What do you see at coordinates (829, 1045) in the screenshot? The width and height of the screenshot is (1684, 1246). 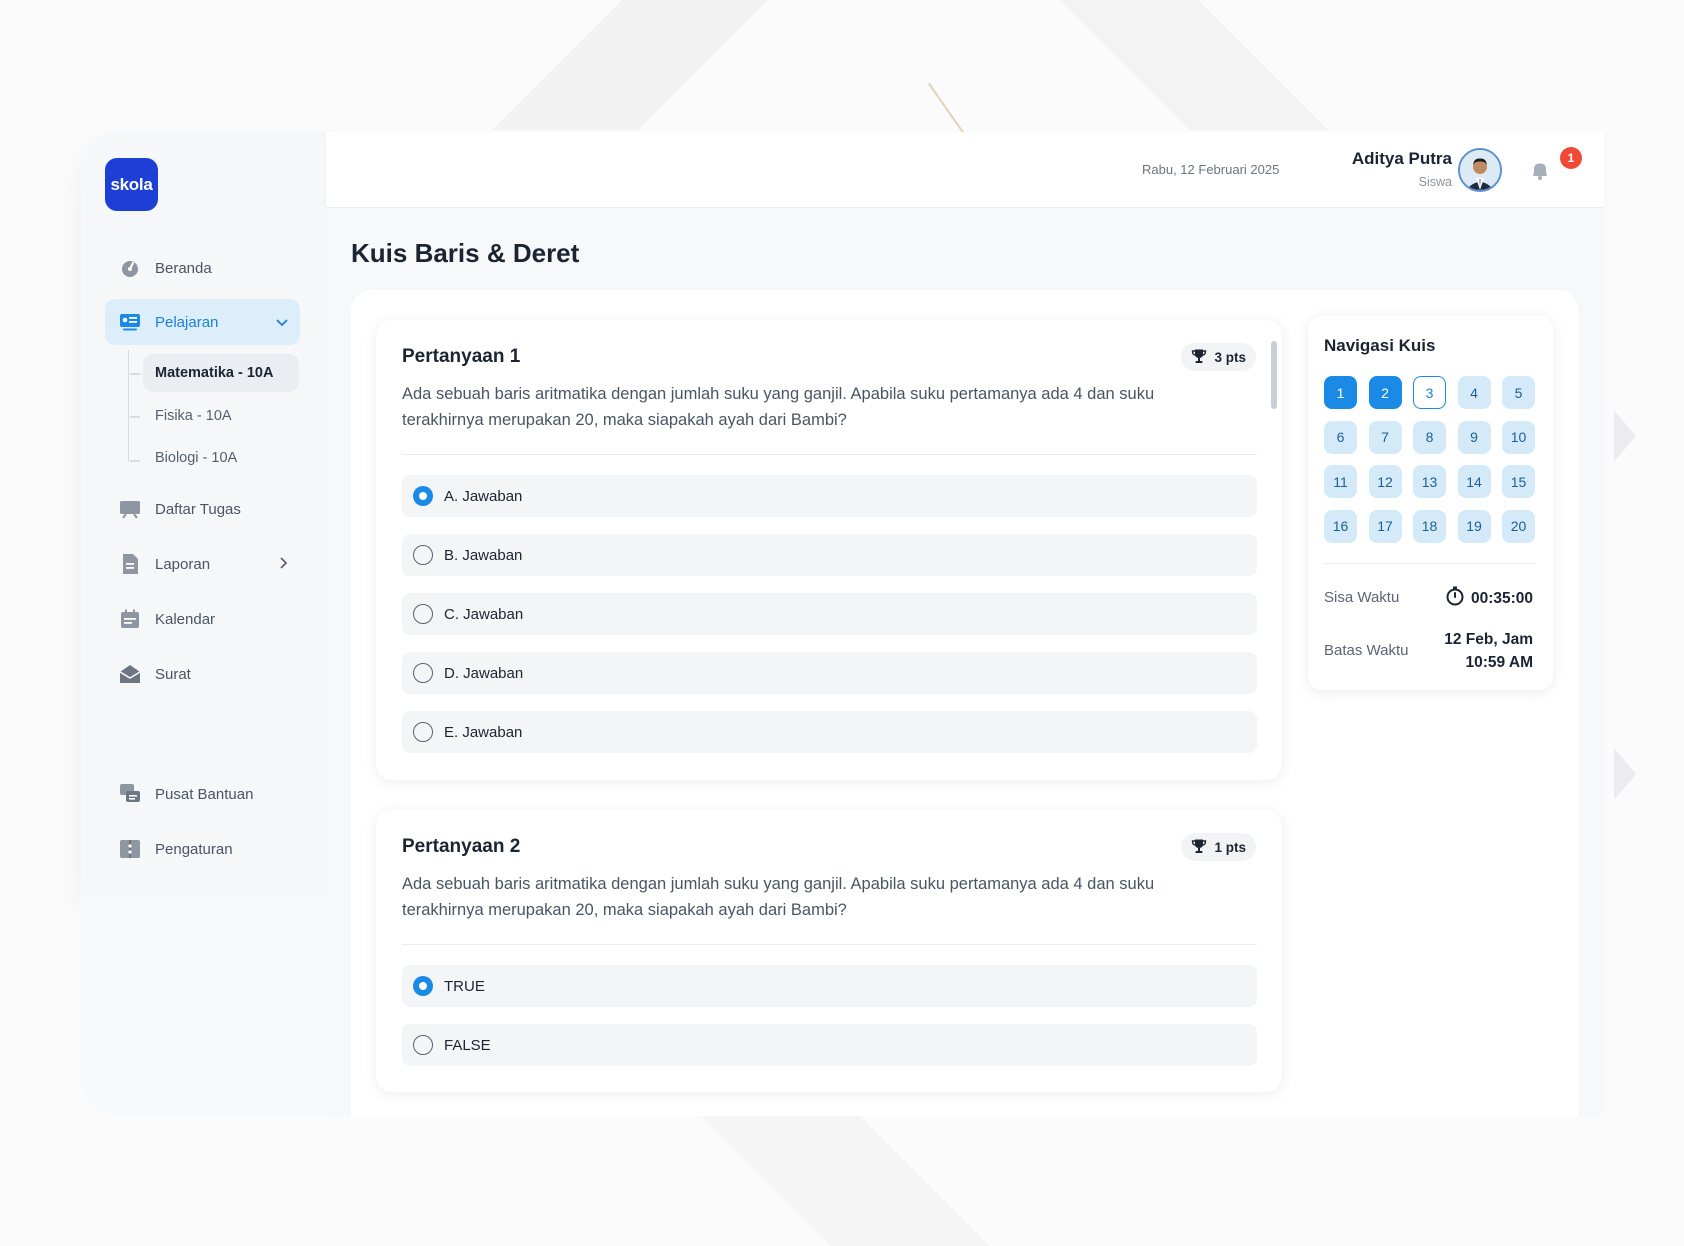 I see `answer-option-false: FALSE` at bounding box center [829, 1045].